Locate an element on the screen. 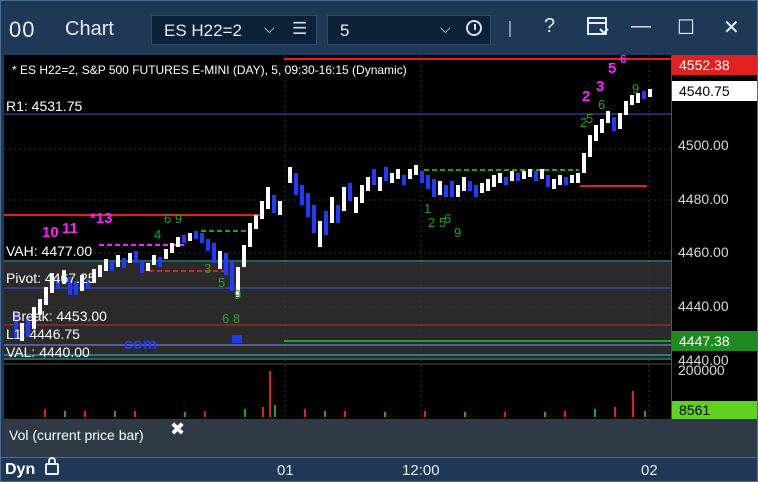  pin-icon is located at coordinates (510, 29).